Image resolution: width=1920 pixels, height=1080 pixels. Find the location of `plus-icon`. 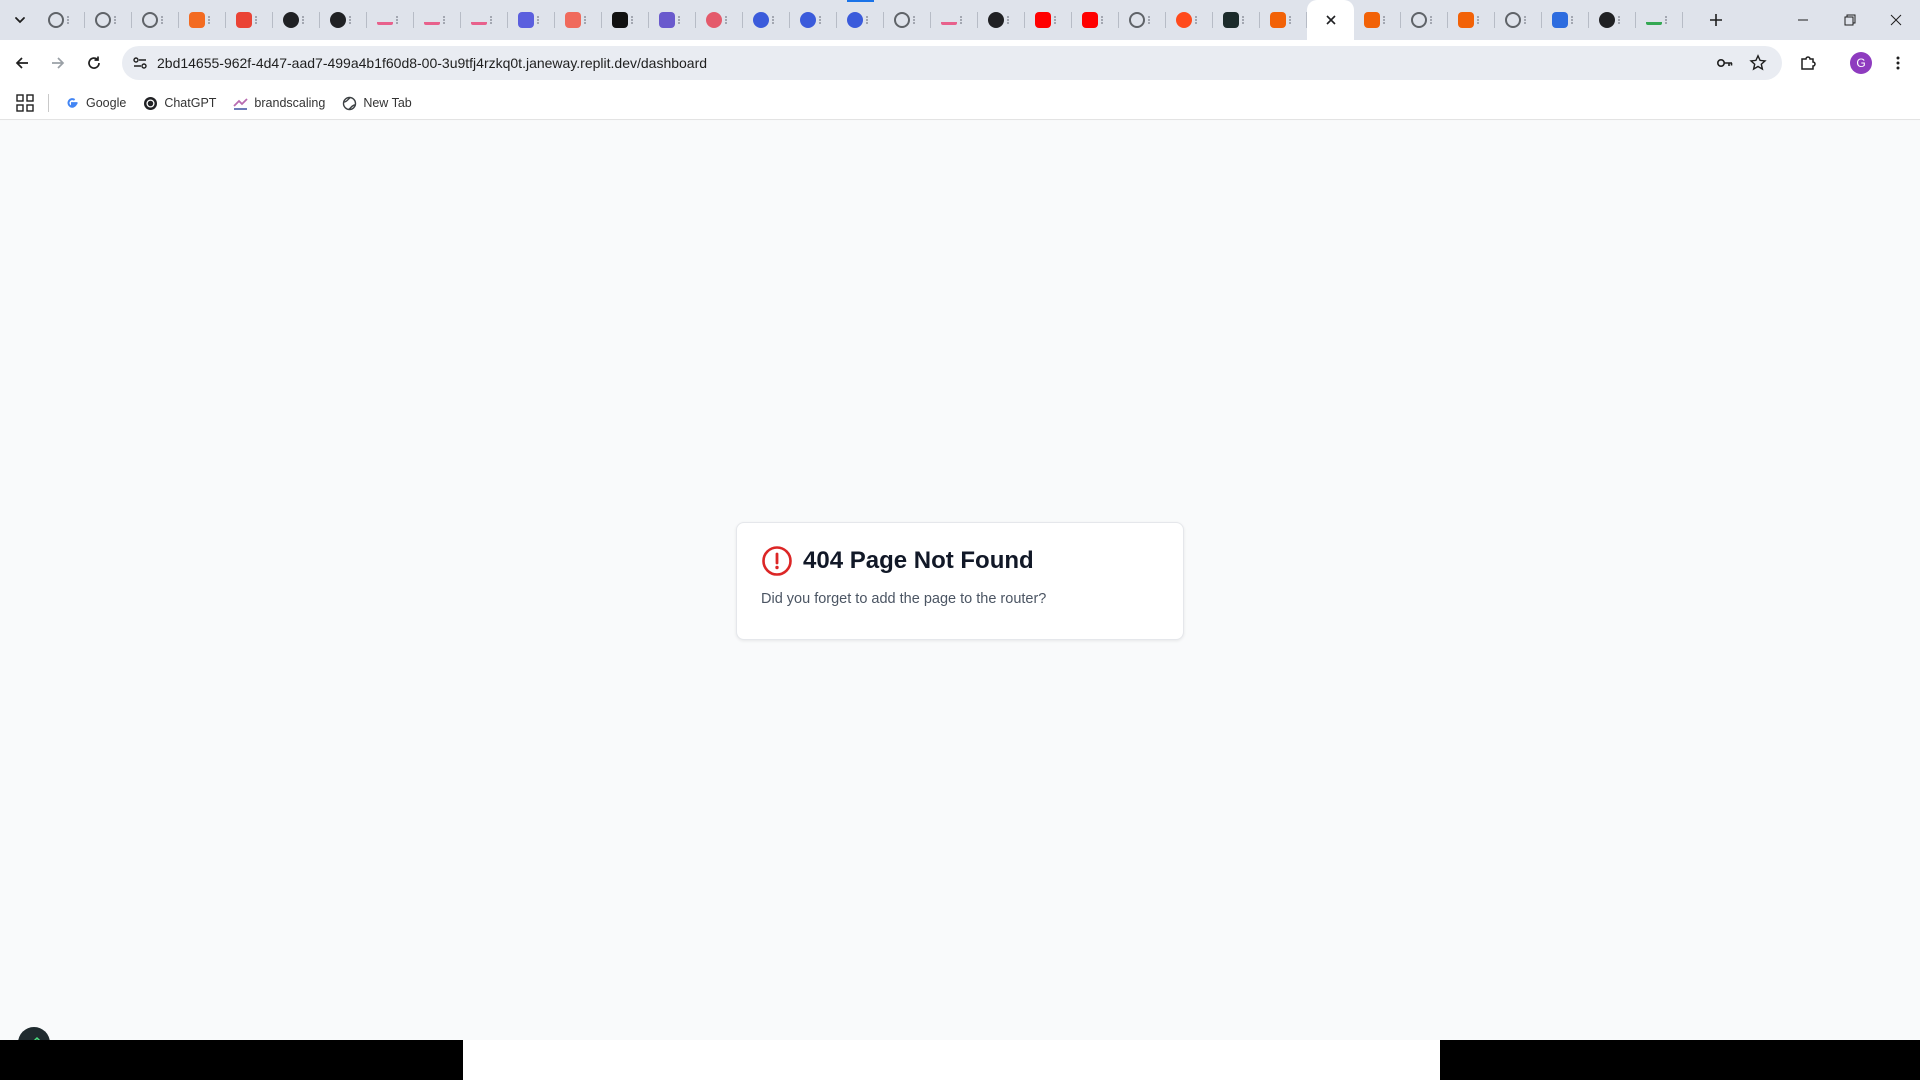

plus-icon is located at coordinates (1716, 20).